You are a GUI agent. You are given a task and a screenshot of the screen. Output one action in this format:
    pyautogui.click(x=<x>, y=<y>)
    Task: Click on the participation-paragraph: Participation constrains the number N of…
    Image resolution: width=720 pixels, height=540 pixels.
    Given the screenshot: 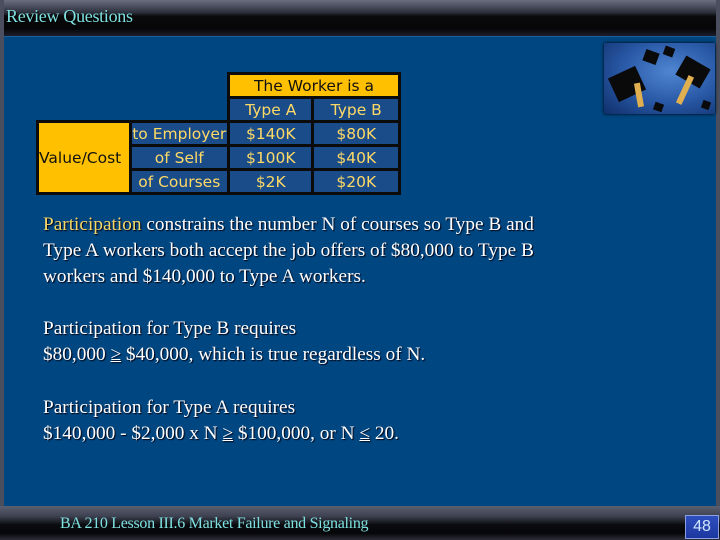 What is the action you would take?
    pyautogui.click(x=288, y=250)
    